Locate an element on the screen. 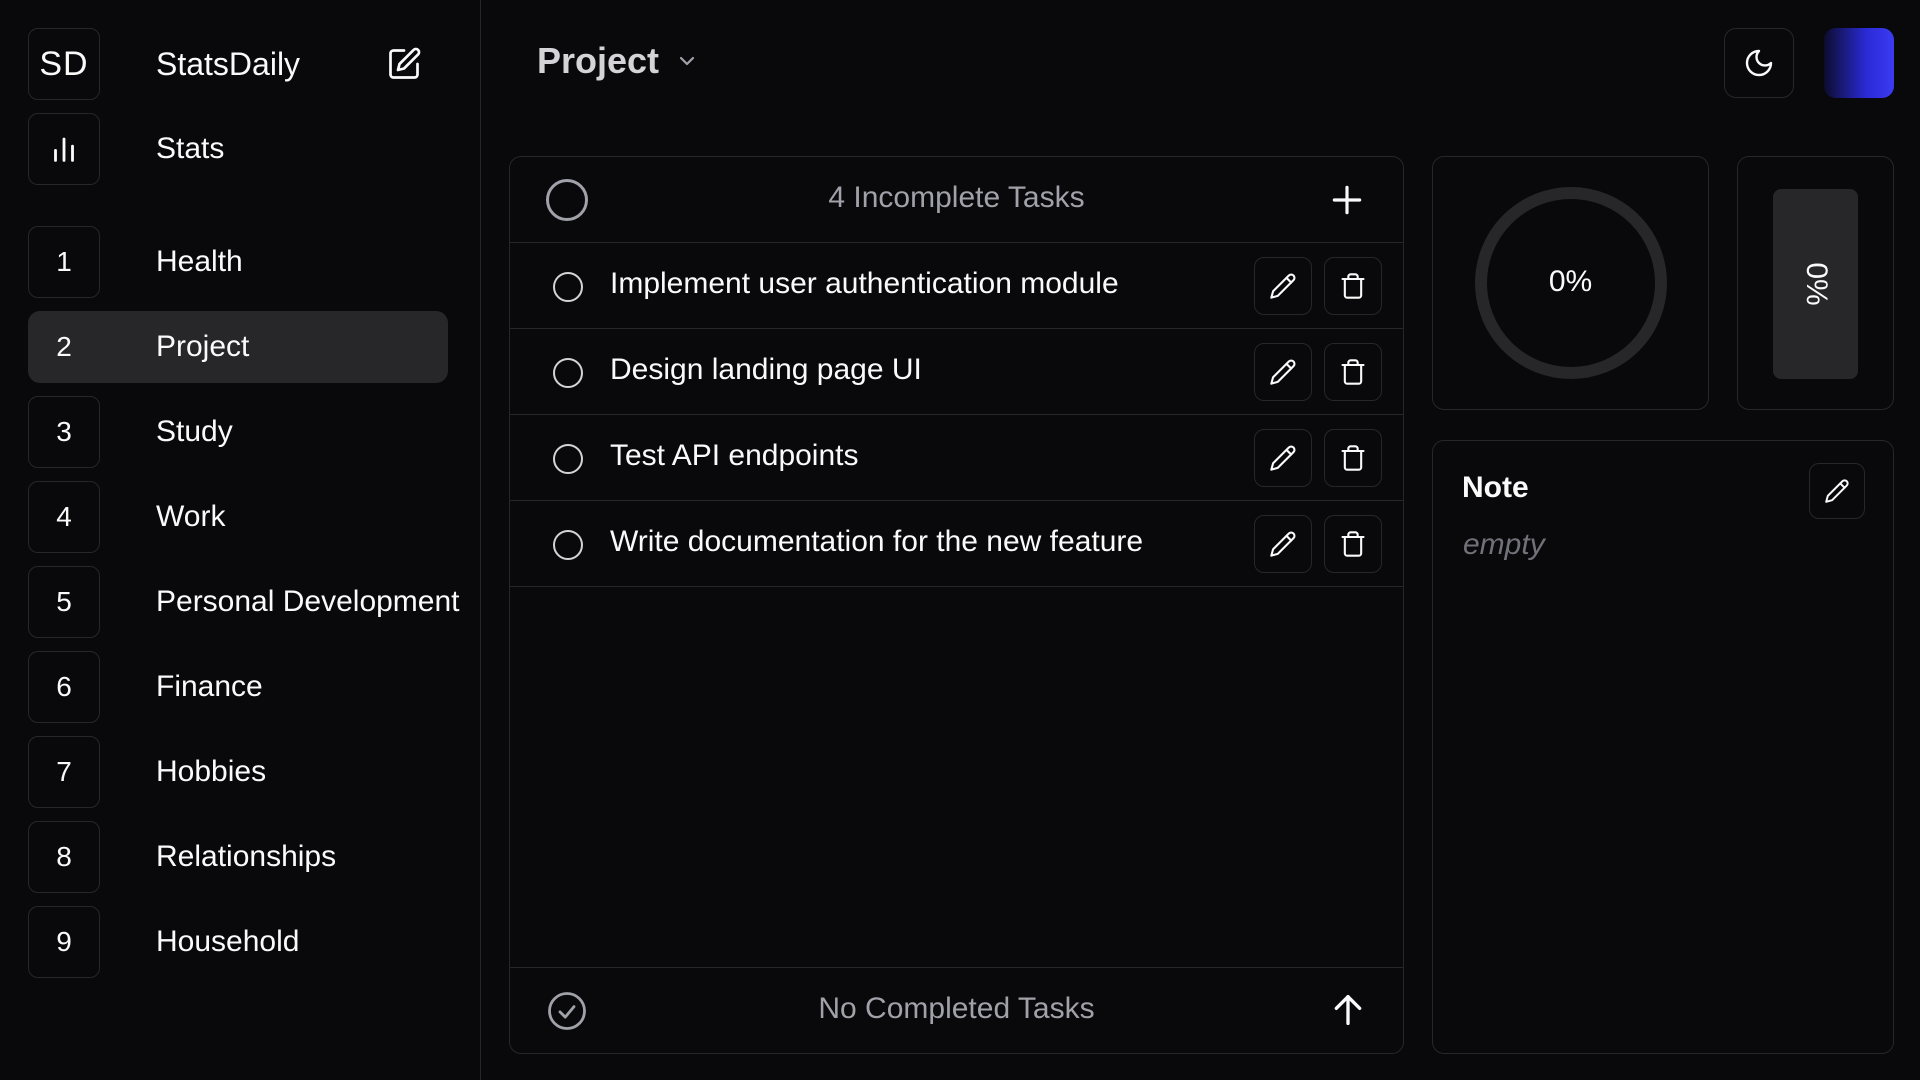 This screenshot has width=1920, height=1080. sidebar-item-label: Household is located at coordinates (228, 941).